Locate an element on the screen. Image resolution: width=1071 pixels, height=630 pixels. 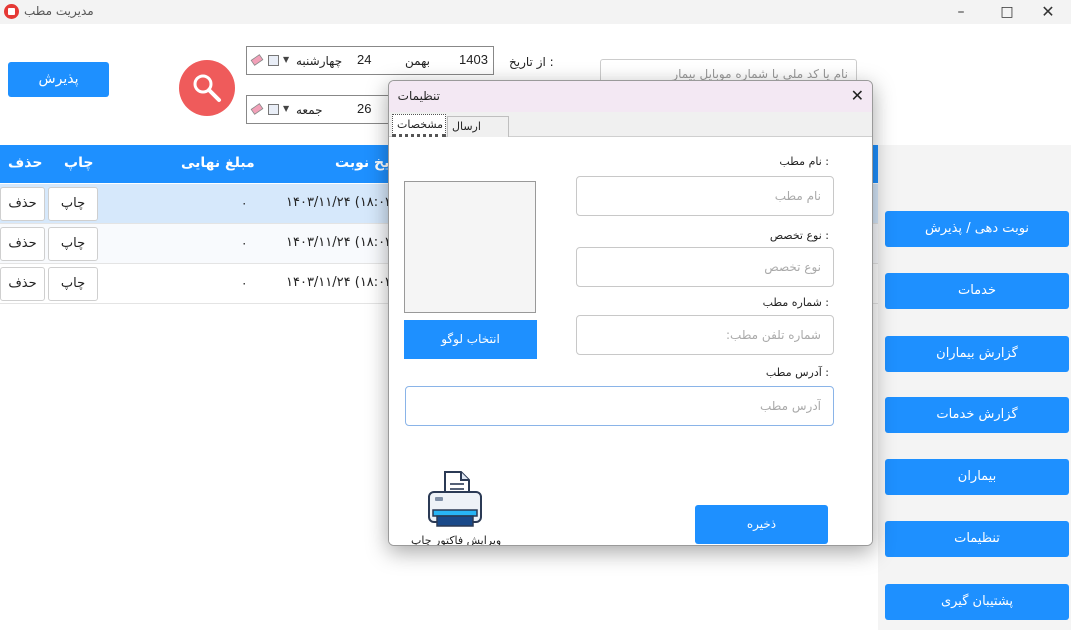
dialog-title: تنظیمات is located at coordinates (418, 96).